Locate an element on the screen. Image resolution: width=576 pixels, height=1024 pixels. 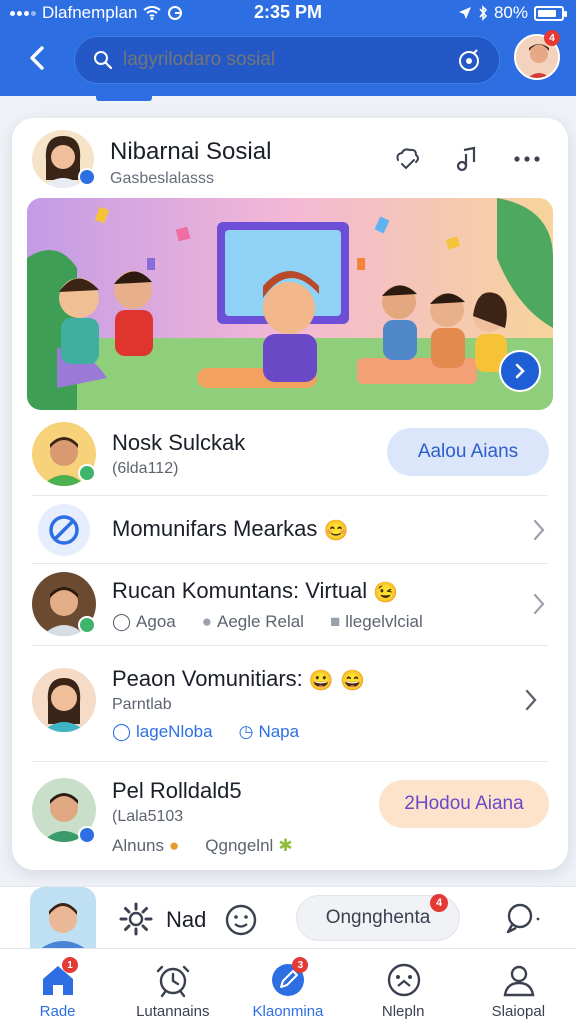
post-actions is located at coordinates (467, 159).